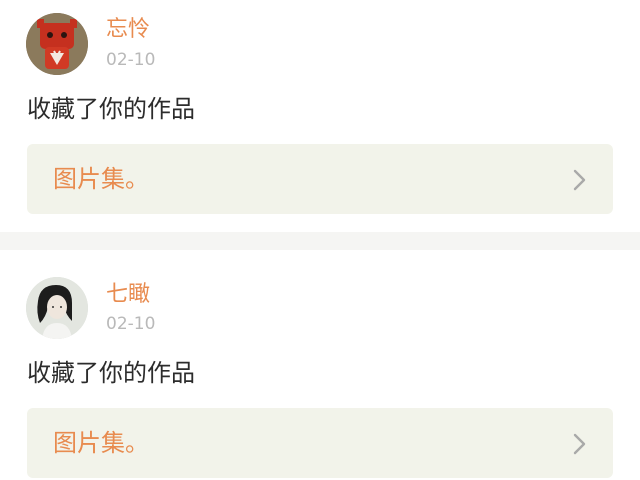 The height and width of the screenshot is (480, 640). I want to click on red-character-avatar-icon, so click(57, 44).